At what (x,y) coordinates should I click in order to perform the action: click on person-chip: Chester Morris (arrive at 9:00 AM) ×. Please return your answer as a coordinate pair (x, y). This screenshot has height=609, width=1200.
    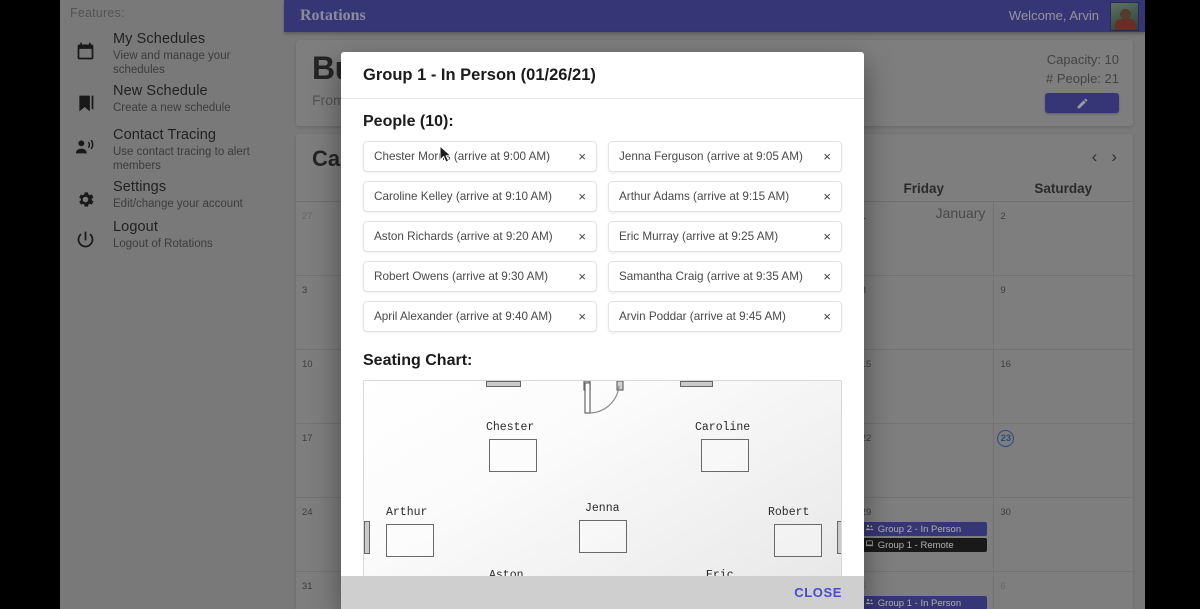
    Looking at the image, I should click on (480, 156).